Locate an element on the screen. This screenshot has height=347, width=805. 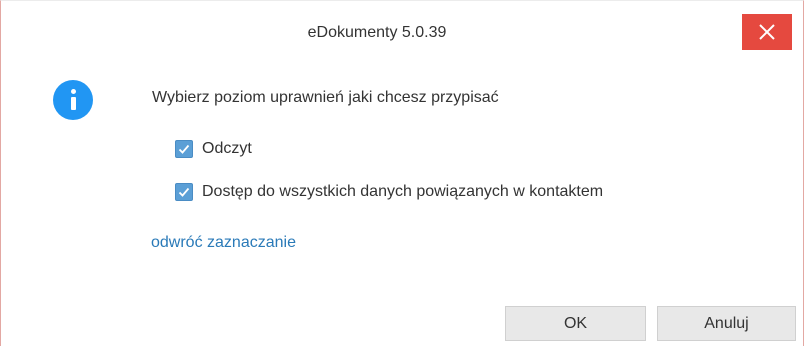
read-checkbox is located at coordinates (184, 149).